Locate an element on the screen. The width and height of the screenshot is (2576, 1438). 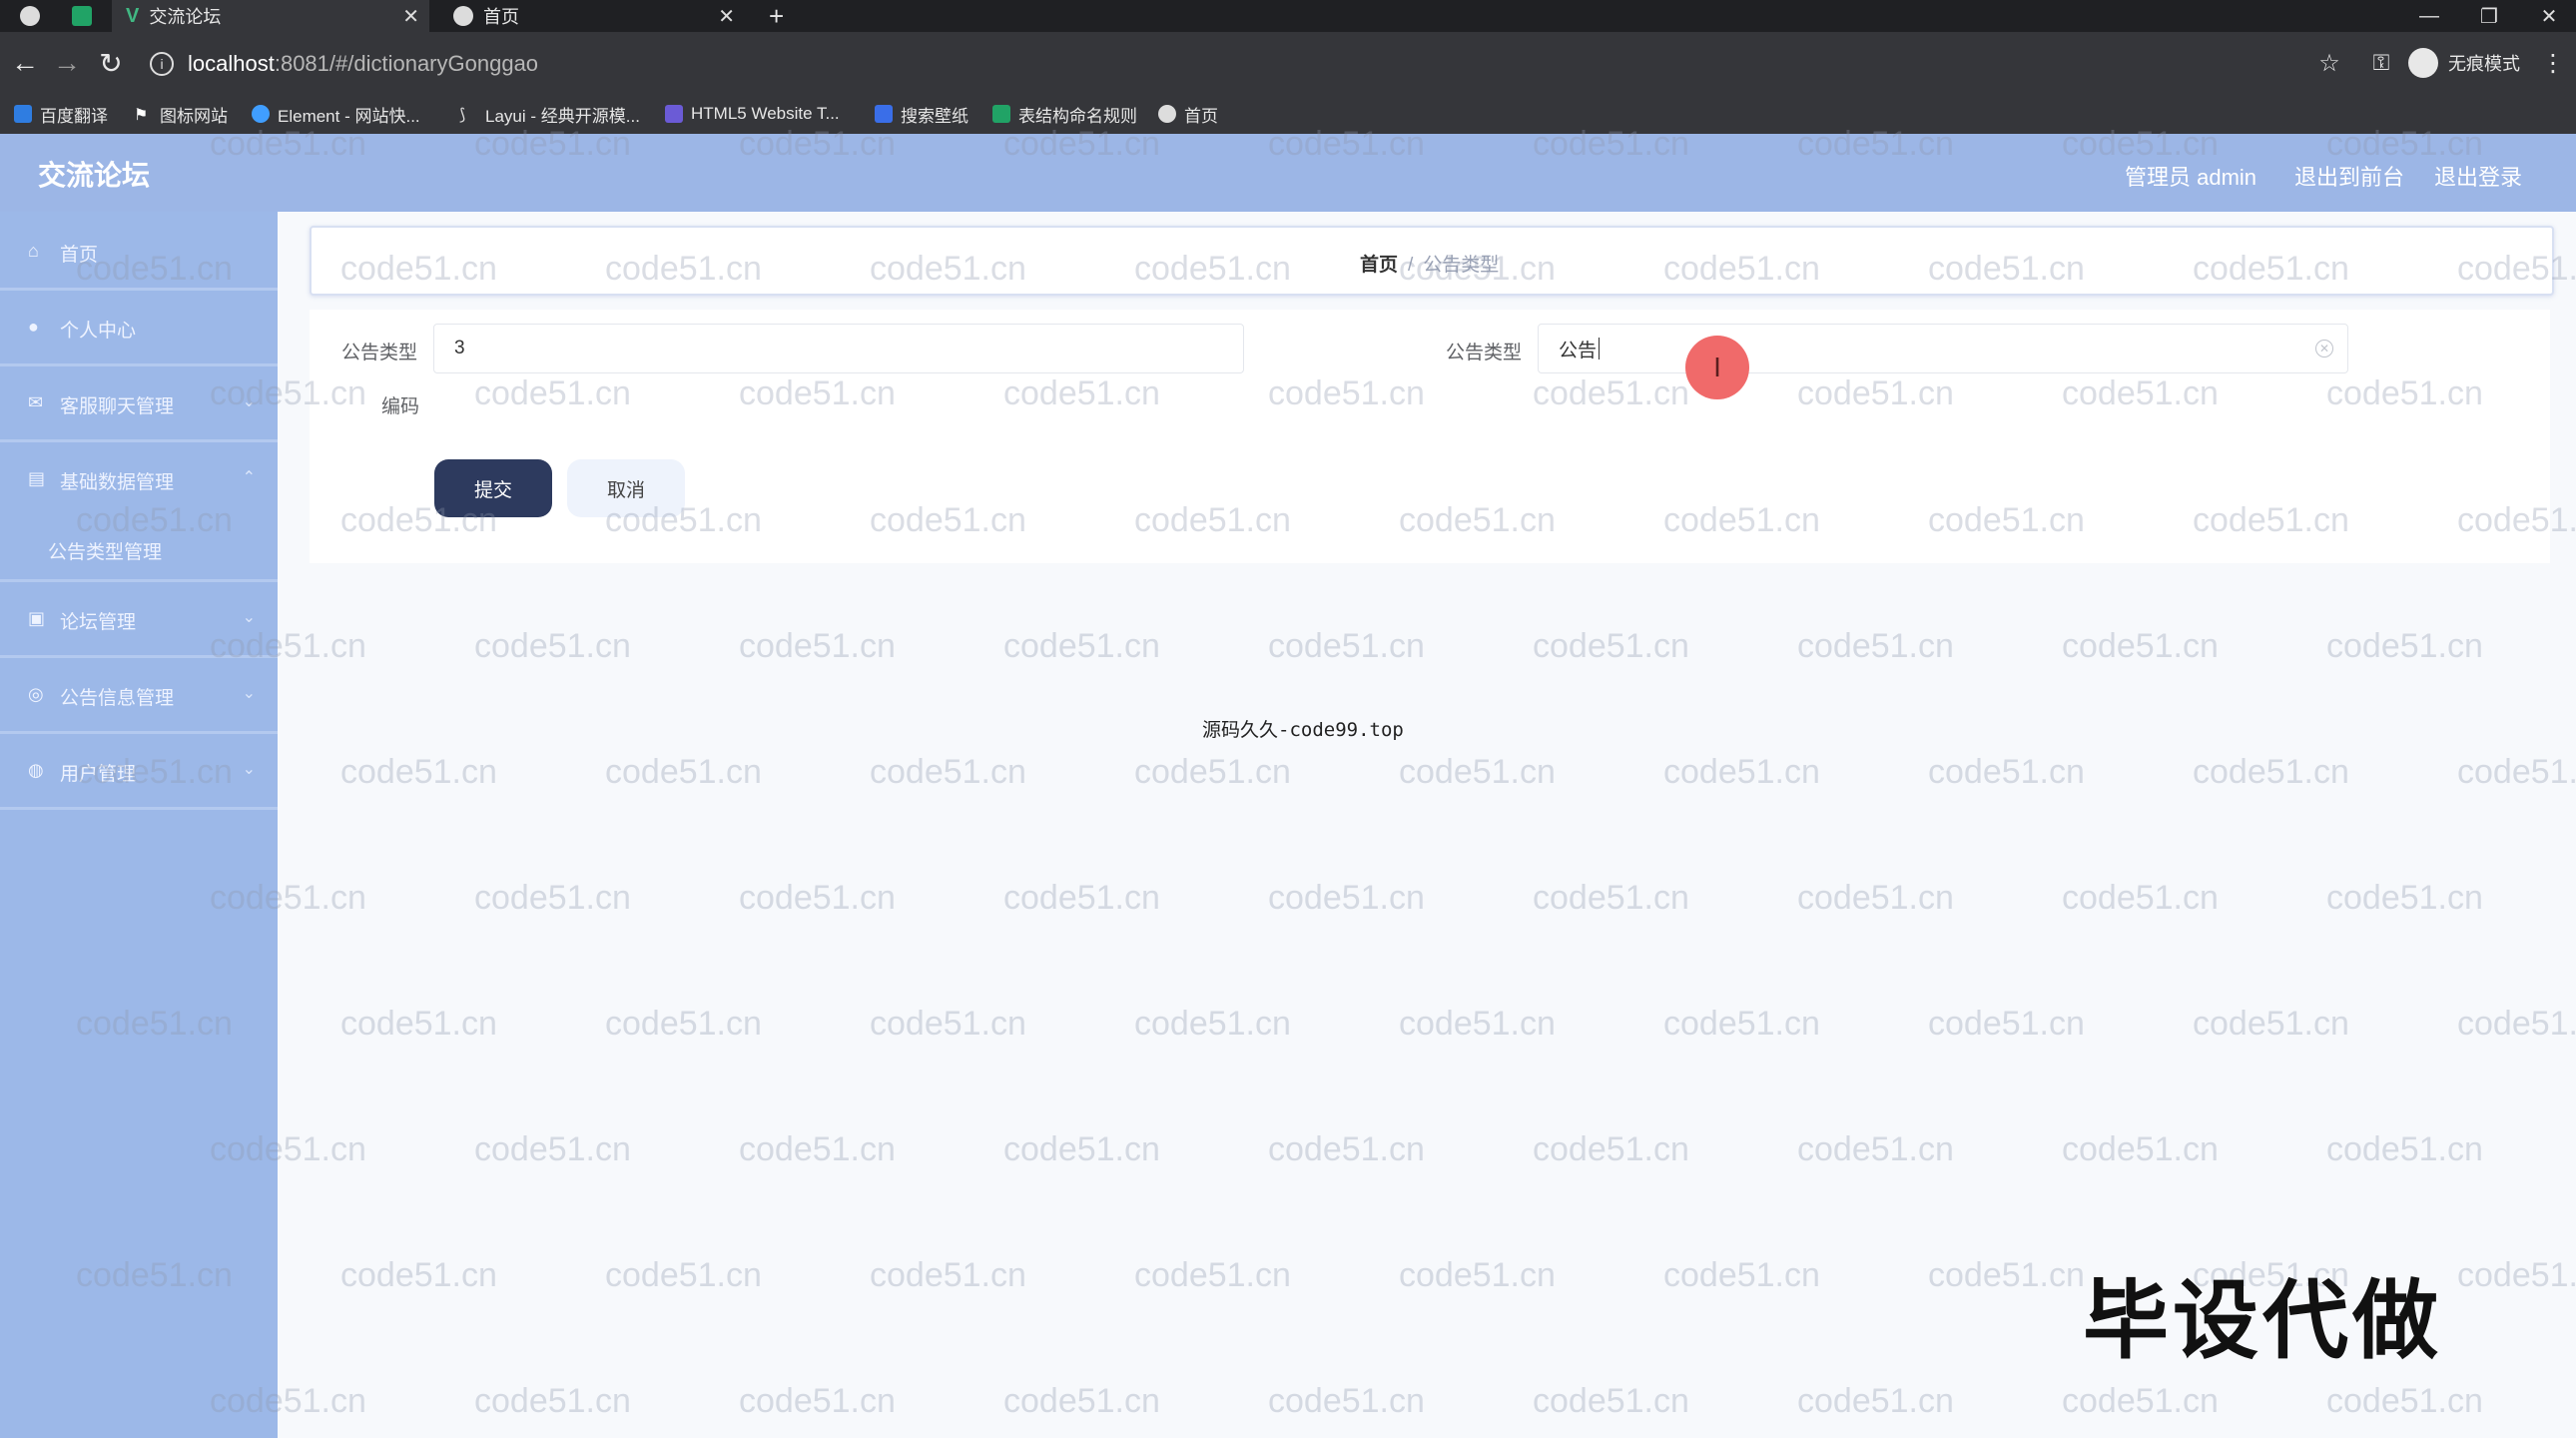
notice-icon: ◎ is located at coordinates (36, 694).